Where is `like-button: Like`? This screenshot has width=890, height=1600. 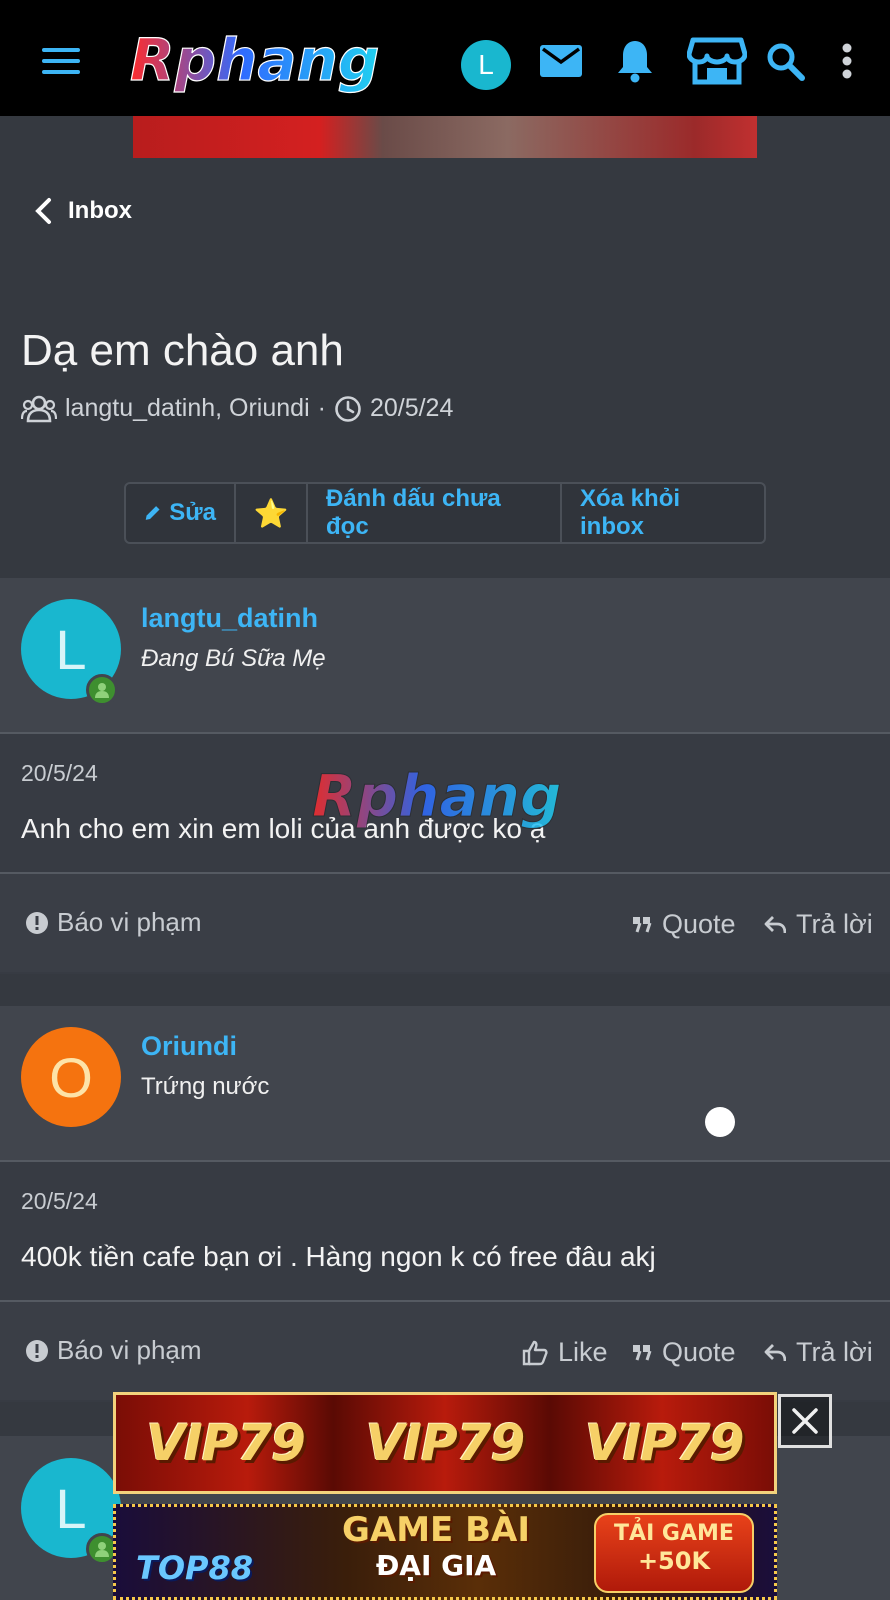
like-button: Like is located at coordinates (565, 1352).